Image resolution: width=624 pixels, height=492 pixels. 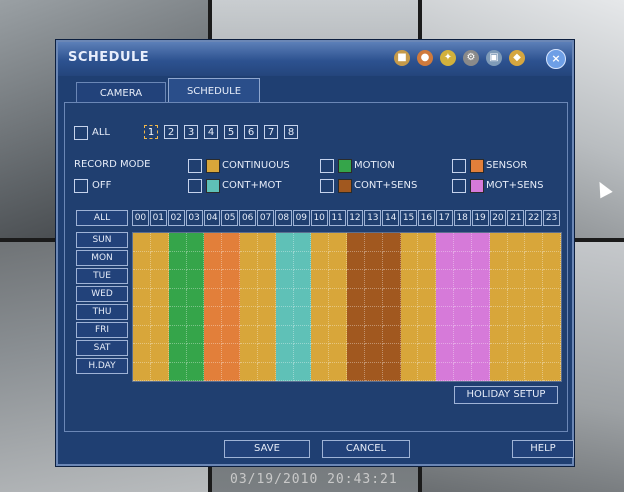 What do you see at coordinates (426, 218) in the screenshot?
I see `hour-16-header: 16` at bounding box center [426, 218].